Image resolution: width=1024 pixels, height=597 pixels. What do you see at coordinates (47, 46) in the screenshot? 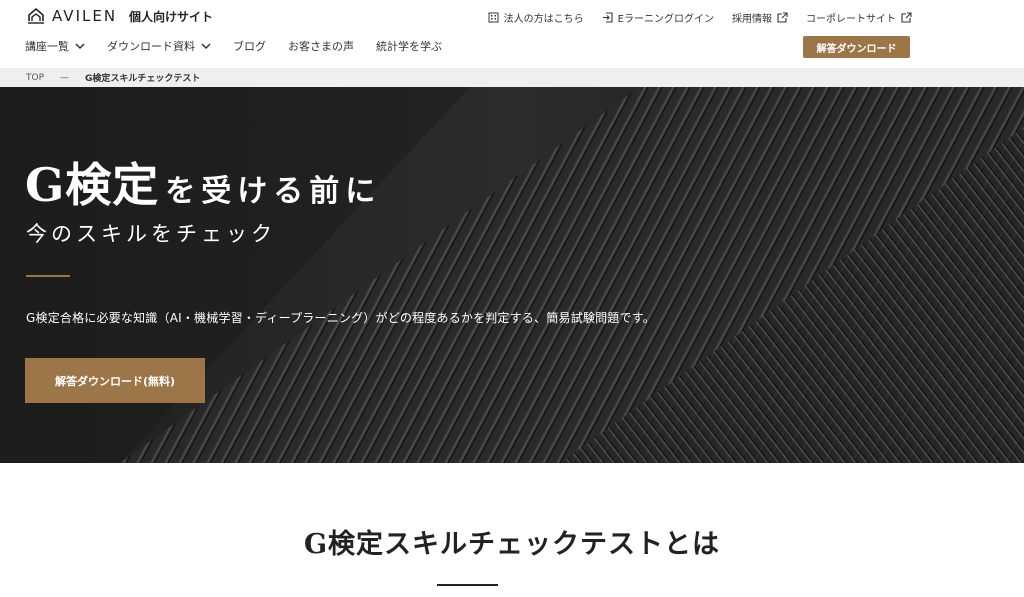
I see `nav-item-label: 講座一覧` at bounding box center [47, 46].